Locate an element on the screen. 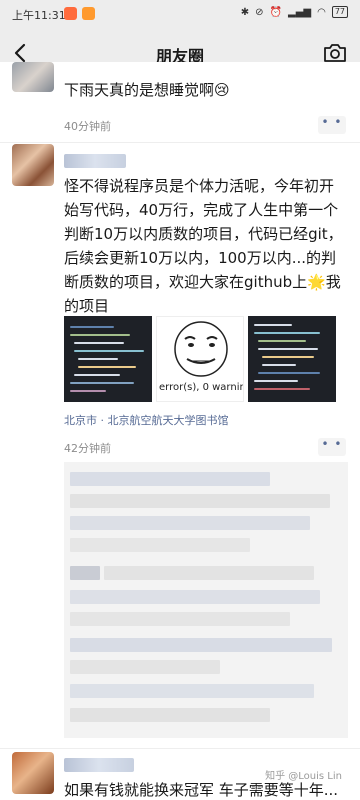 Image resolution: width=360 pixels, height=800 pixels. status-indicators: ✱ ⊘ ⏰ ▂▄▆ ◠ 77 is located at coordinates (294, 12).